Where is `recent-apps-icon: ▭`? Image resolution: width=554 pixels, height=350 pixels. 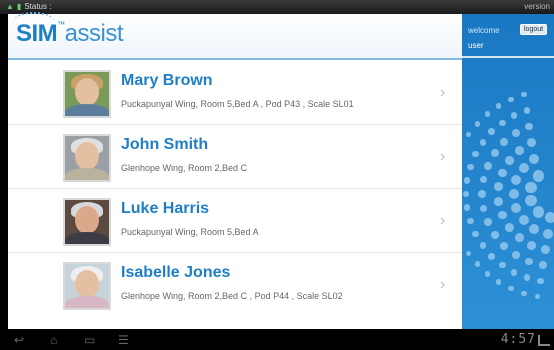 recent-apps-icon: ▭ is located at coordinates (89, 340).